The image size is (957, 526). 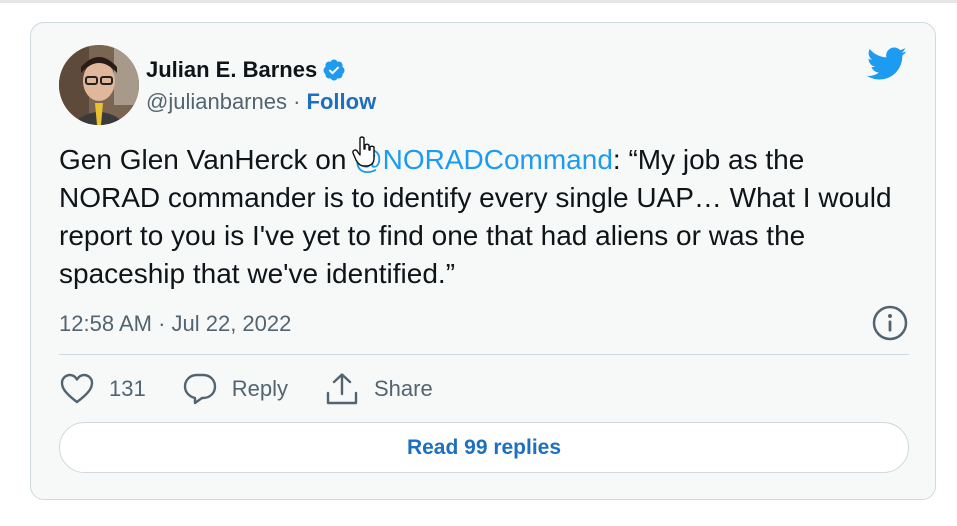 What do you see at coordinates (484, 354) in the screenshot?
I see `divider` at bounding box center [484, 354].